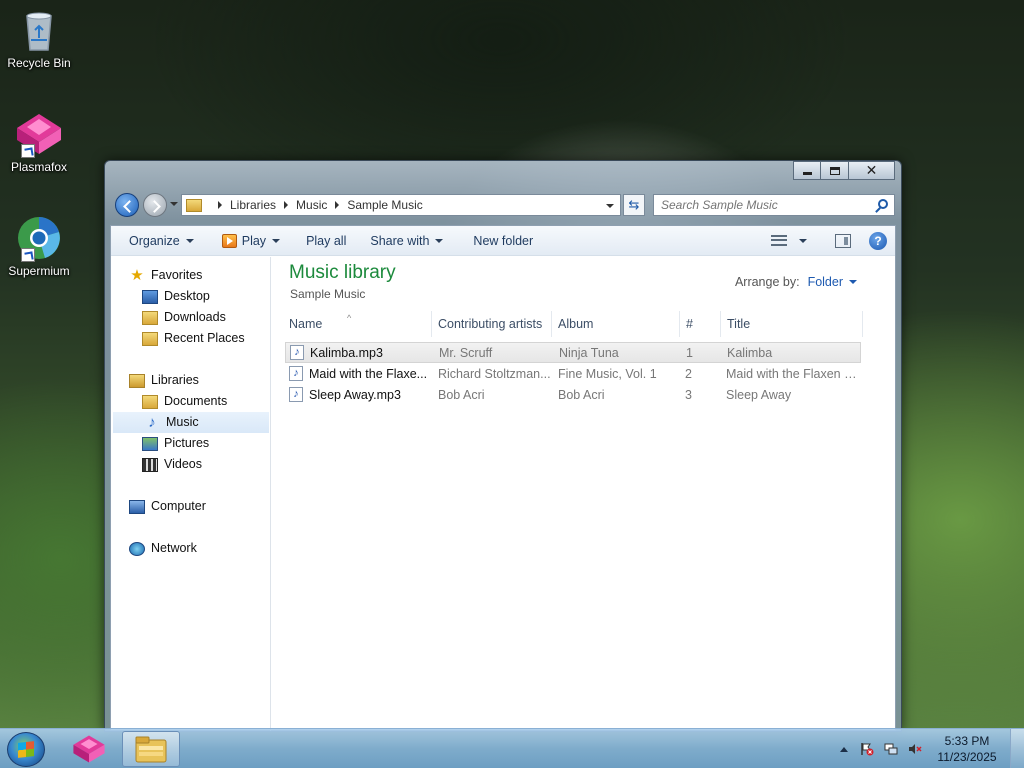 The height and width of the screenshot is (768, 1024). I want to click on window-controls: ✕, so click(844, 170).